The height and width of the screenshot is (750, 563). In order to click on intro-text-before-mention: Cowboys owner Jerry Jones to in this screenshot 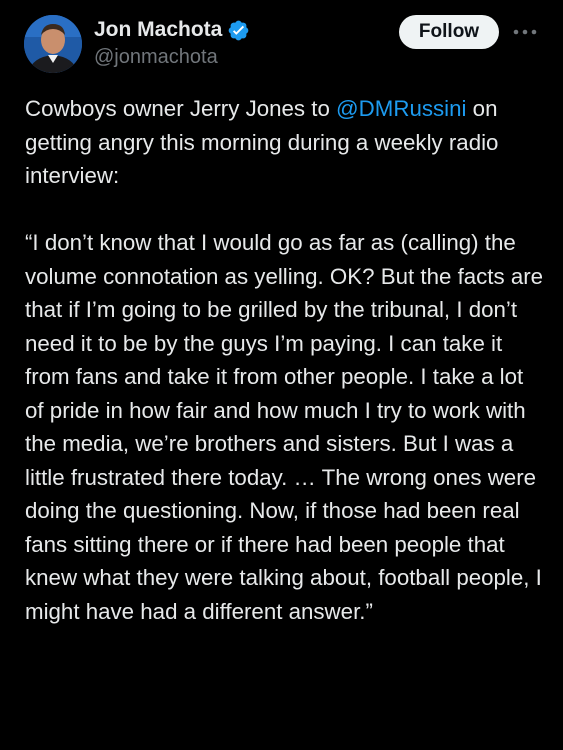, I will do `click(181, 108)`.